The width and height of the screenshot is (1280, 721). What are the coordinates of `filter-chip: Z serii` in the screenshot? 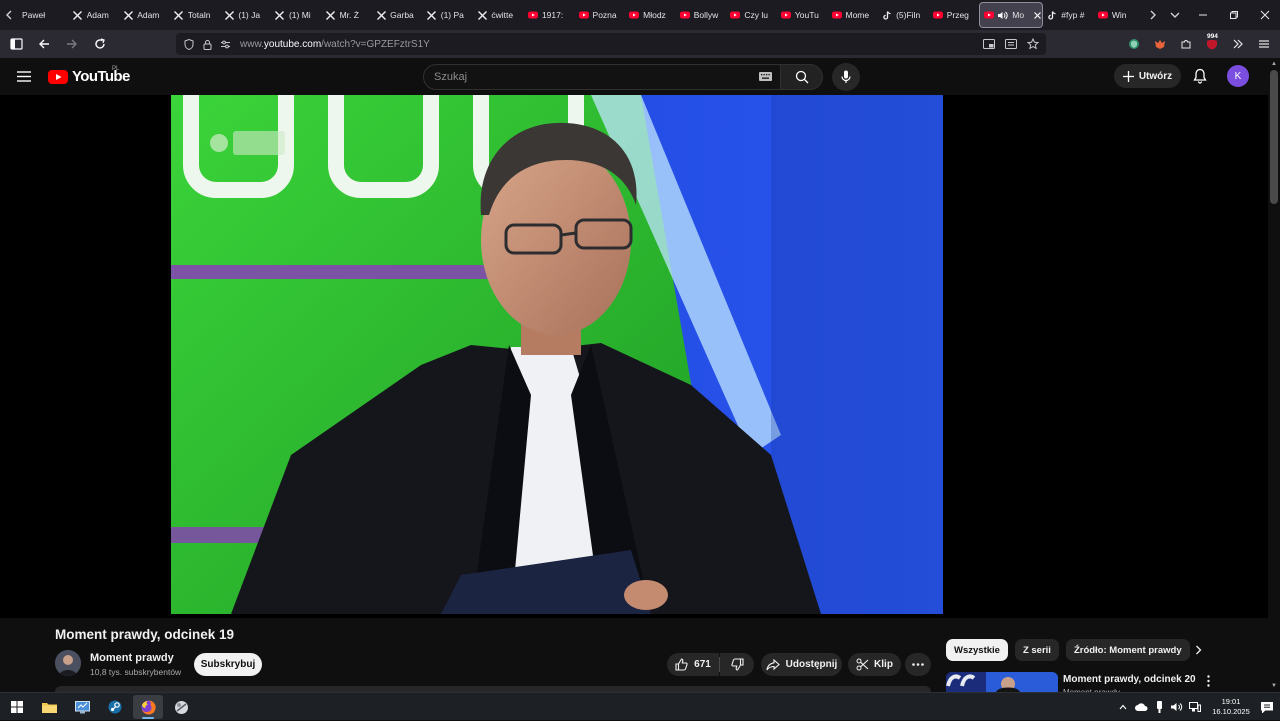 It's located at (1036, 650).